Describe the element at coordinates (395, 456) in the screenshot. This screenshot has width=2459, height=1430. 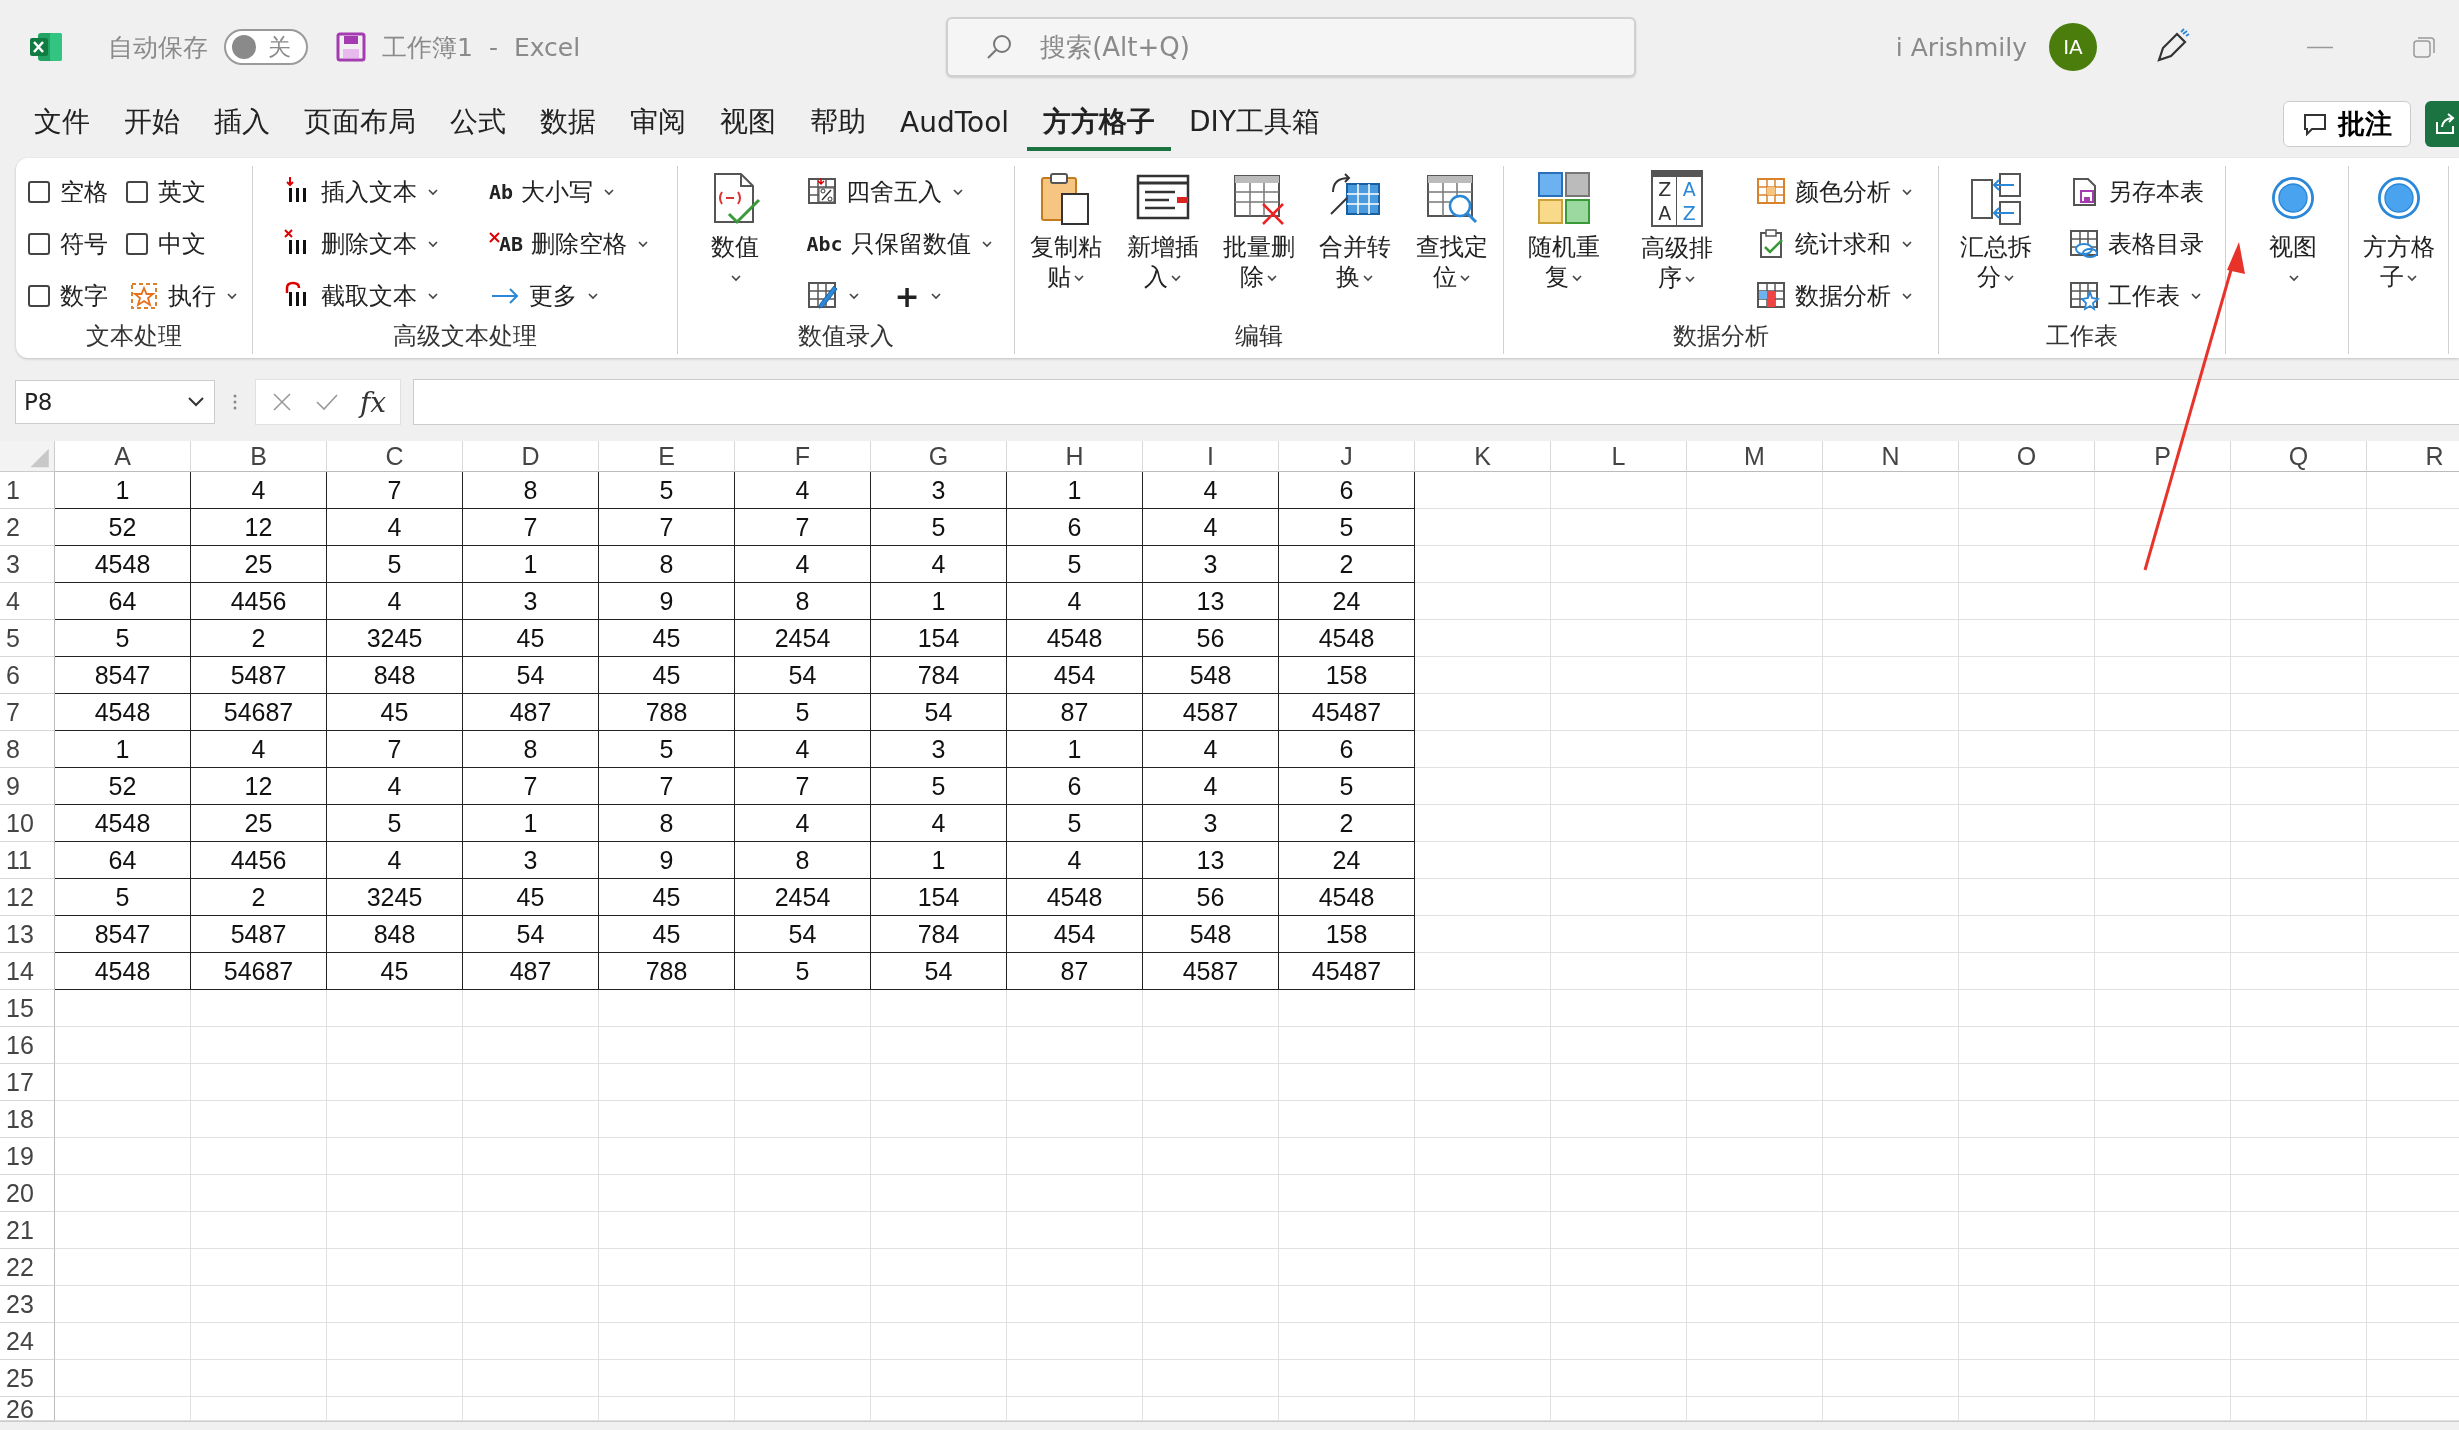
I see `column-header: C` at that location.